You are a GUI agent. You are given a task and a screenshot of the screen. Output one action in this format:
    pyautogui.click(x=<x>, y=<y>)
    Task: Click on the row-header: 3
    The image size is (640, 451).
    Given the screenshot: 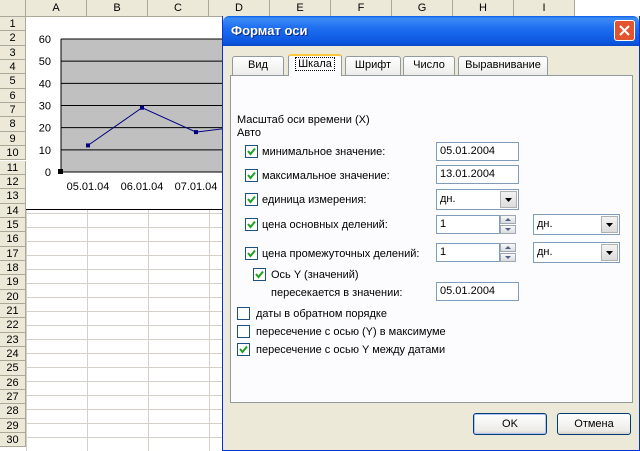 What is the action you would take?
    pyautogui.click(x=13, y=53)
    